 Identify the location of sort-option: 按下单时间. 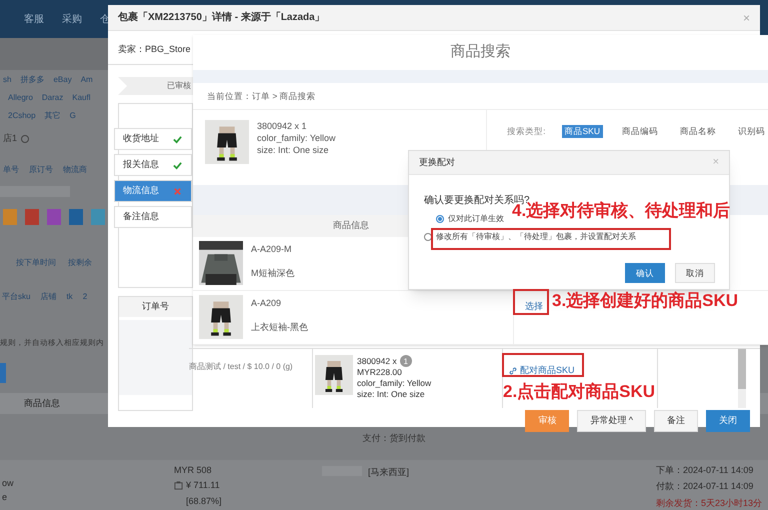
(36, 262).